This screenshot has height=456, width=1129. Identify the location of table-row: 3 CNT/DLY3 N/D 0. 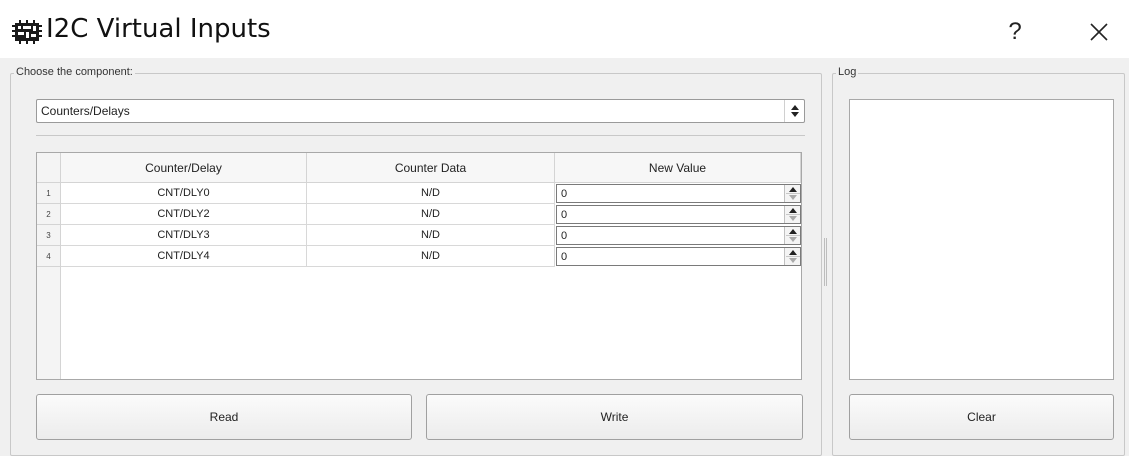
(419, 235).